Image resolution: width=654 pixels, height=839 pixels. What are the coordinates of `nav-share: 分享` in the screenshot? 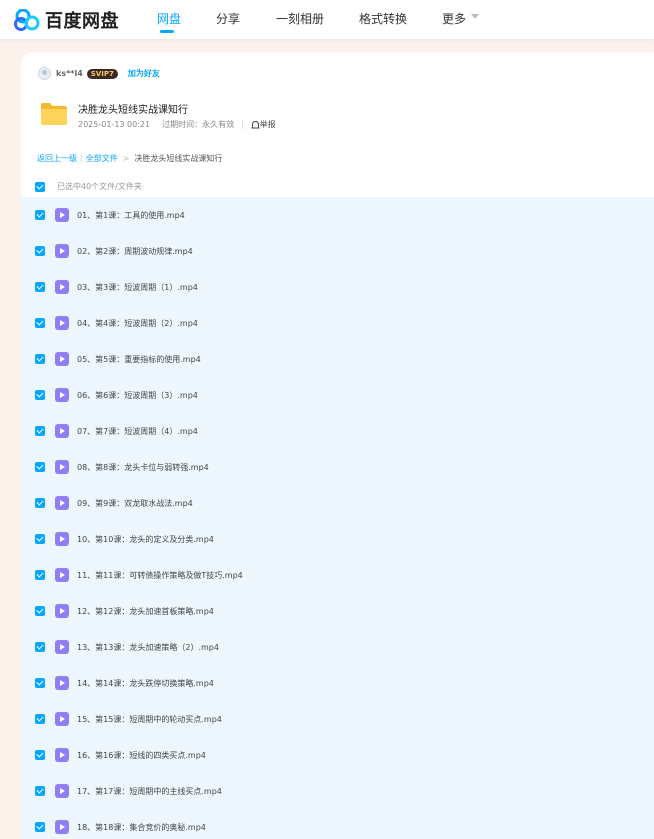 It's located at (228, 18).